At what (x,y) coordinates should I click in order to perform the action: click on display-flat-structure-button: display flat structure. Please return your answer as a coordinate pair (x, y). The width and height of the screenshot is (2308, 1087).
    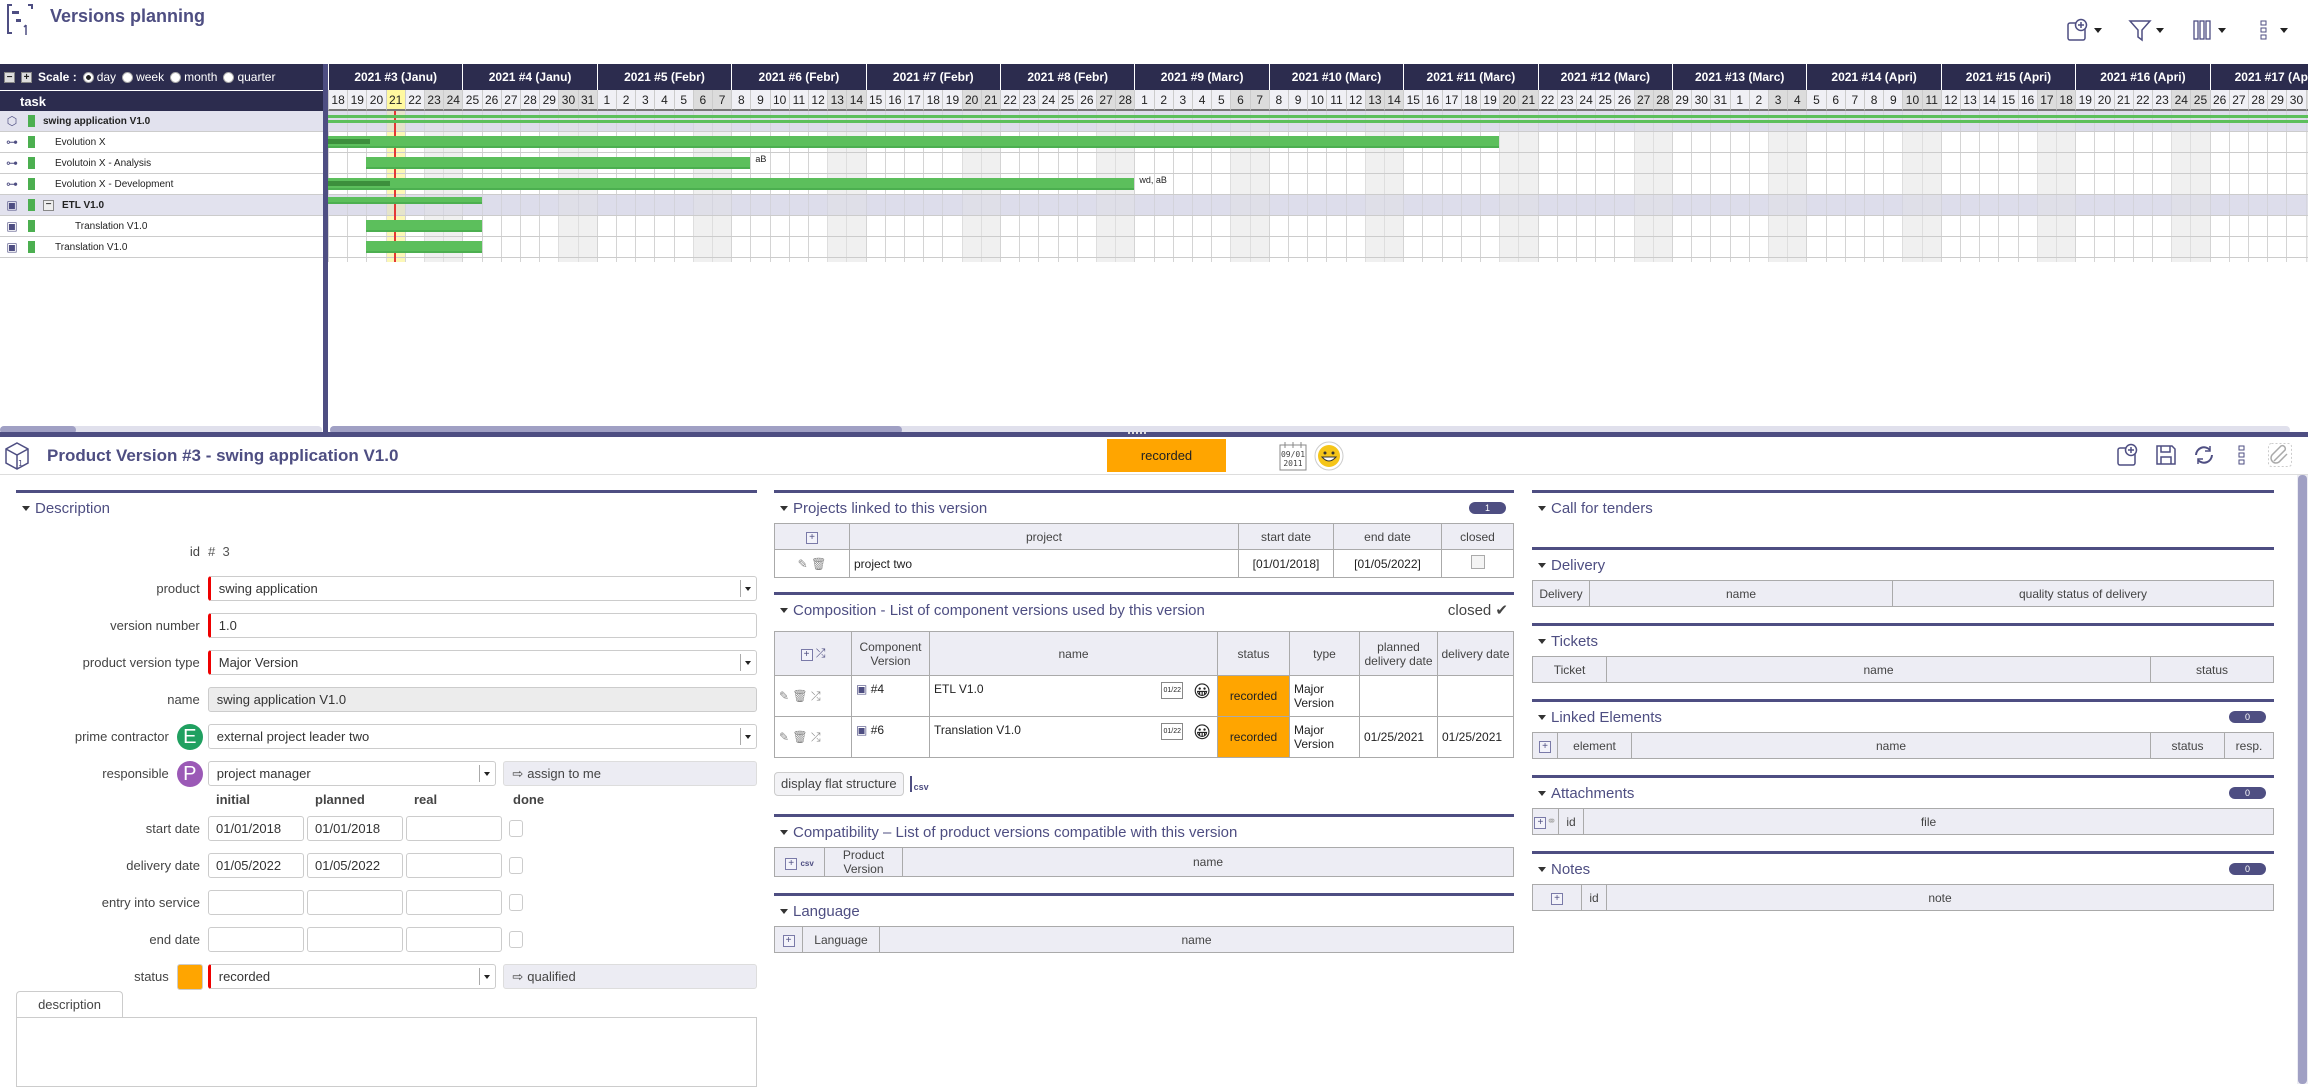
    Looking at the image, I should click on (839, 784).